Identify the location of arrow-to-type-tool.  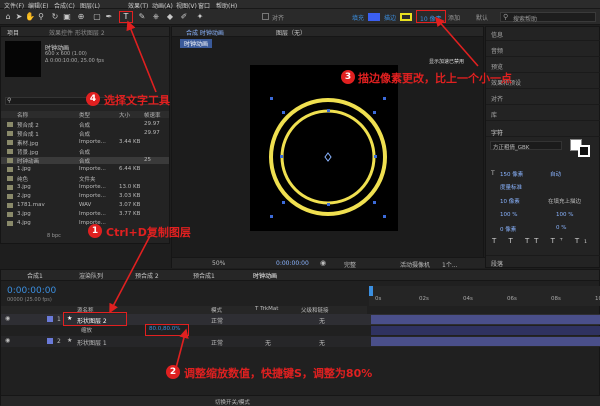
(141, 56).